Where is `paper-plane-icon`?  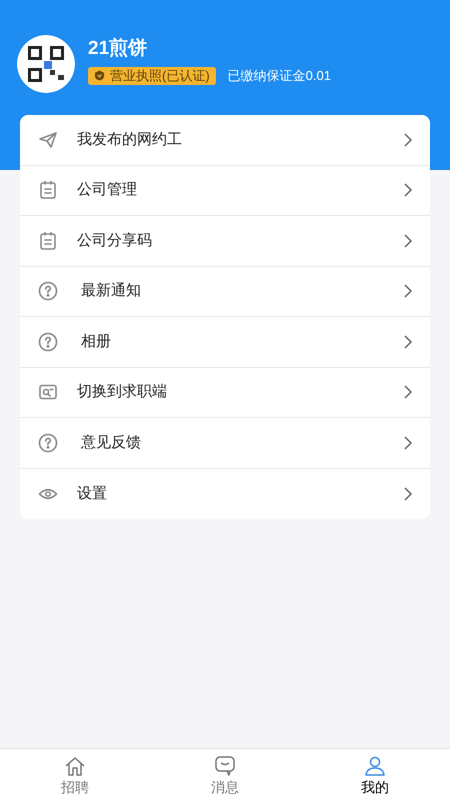
paper-plane-icon is located at coordinates (48, 140).